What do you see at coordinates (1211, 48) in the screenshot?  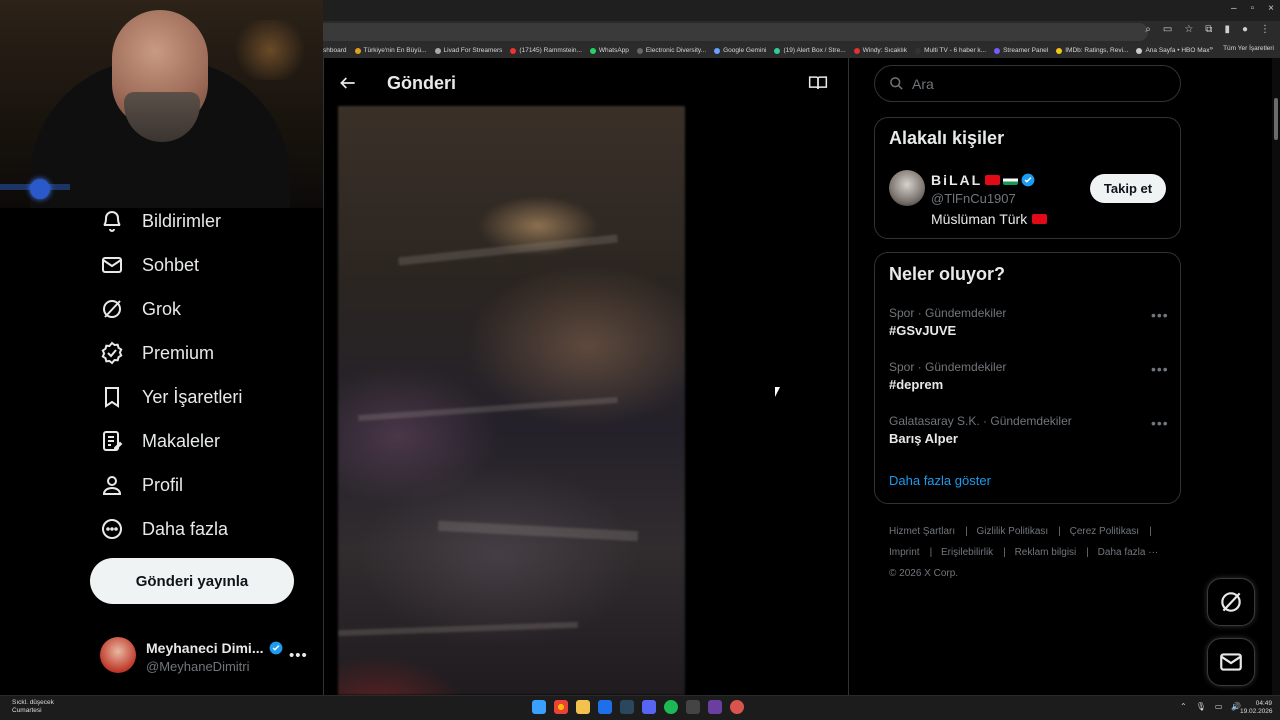 I see `bookmarks-overflow-button: »` at bounding box center [1211, 48].